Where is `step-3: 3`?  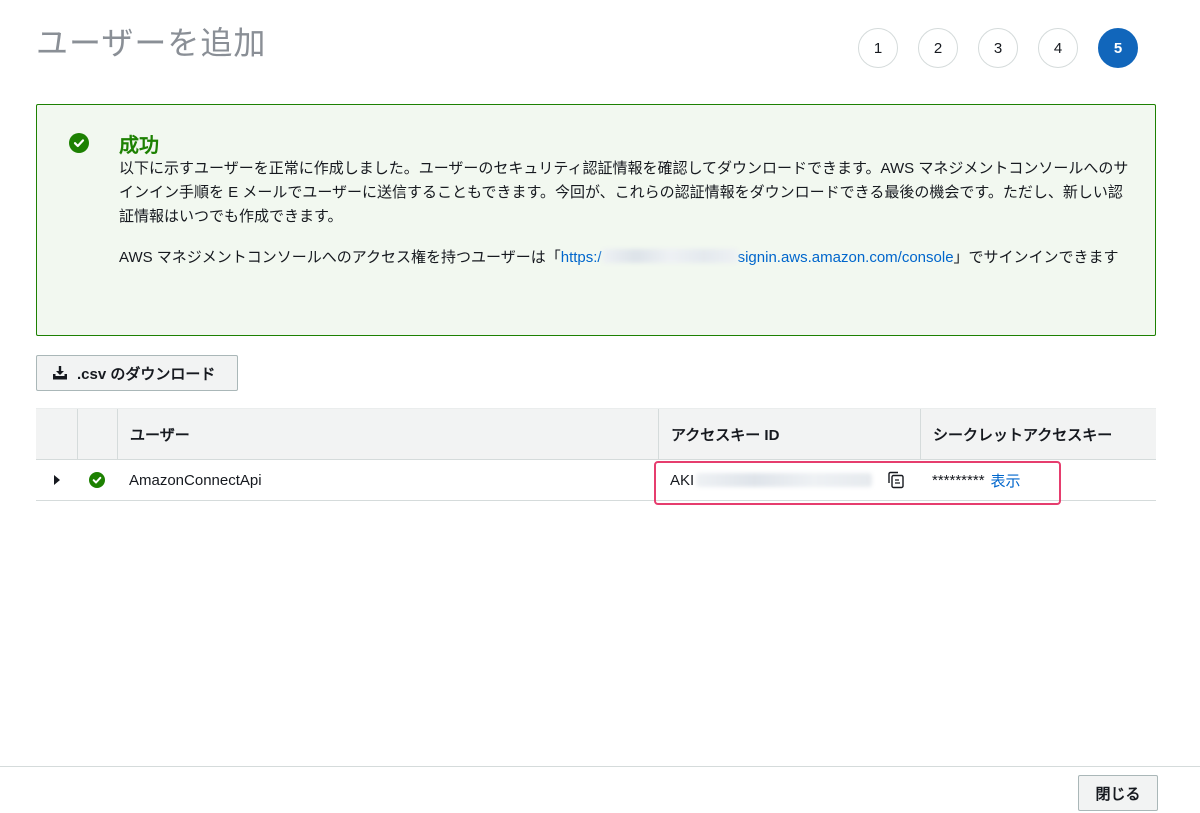 step-3: 3 is located at coordinates (998, 48).